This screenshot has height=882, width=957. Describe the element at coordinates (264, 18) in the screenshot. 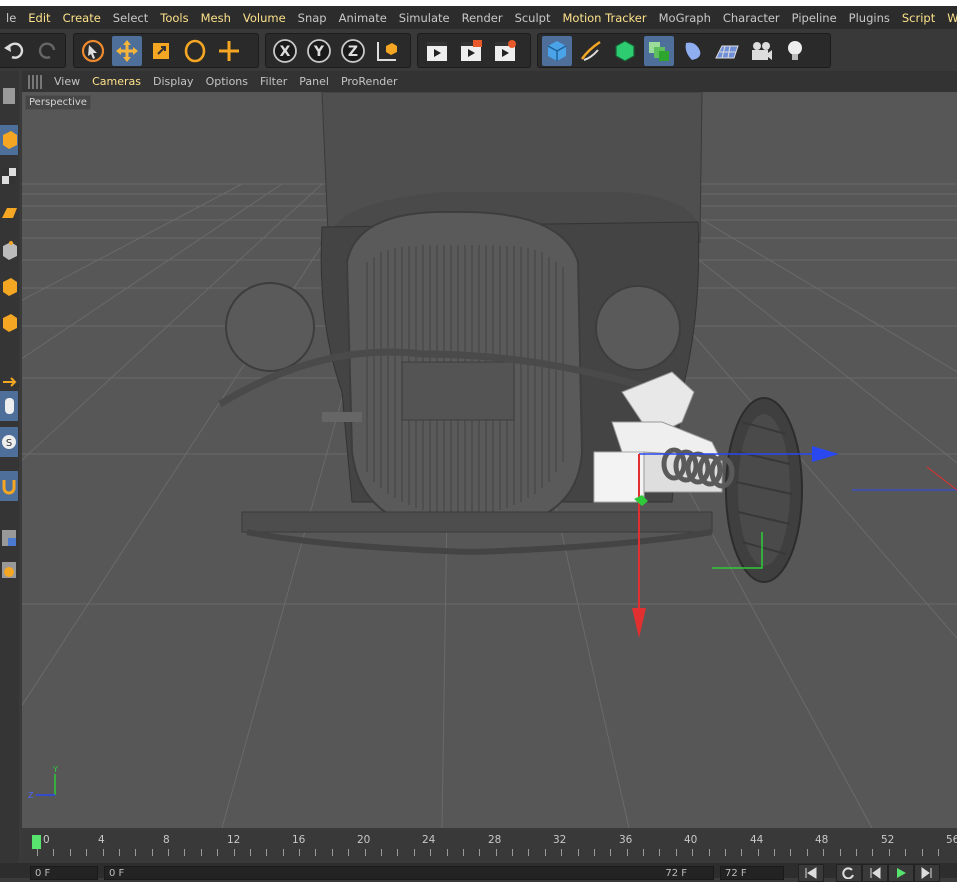

I see `menu-volume: Volume` at that location.